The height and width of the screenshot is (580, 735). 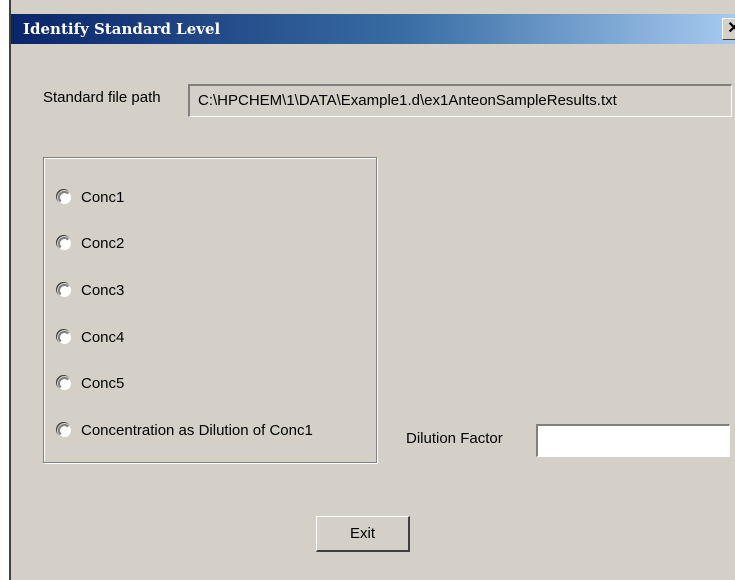 I want to click on title-bar: Identify Standard Level ✕, so click(x=373, y=29).